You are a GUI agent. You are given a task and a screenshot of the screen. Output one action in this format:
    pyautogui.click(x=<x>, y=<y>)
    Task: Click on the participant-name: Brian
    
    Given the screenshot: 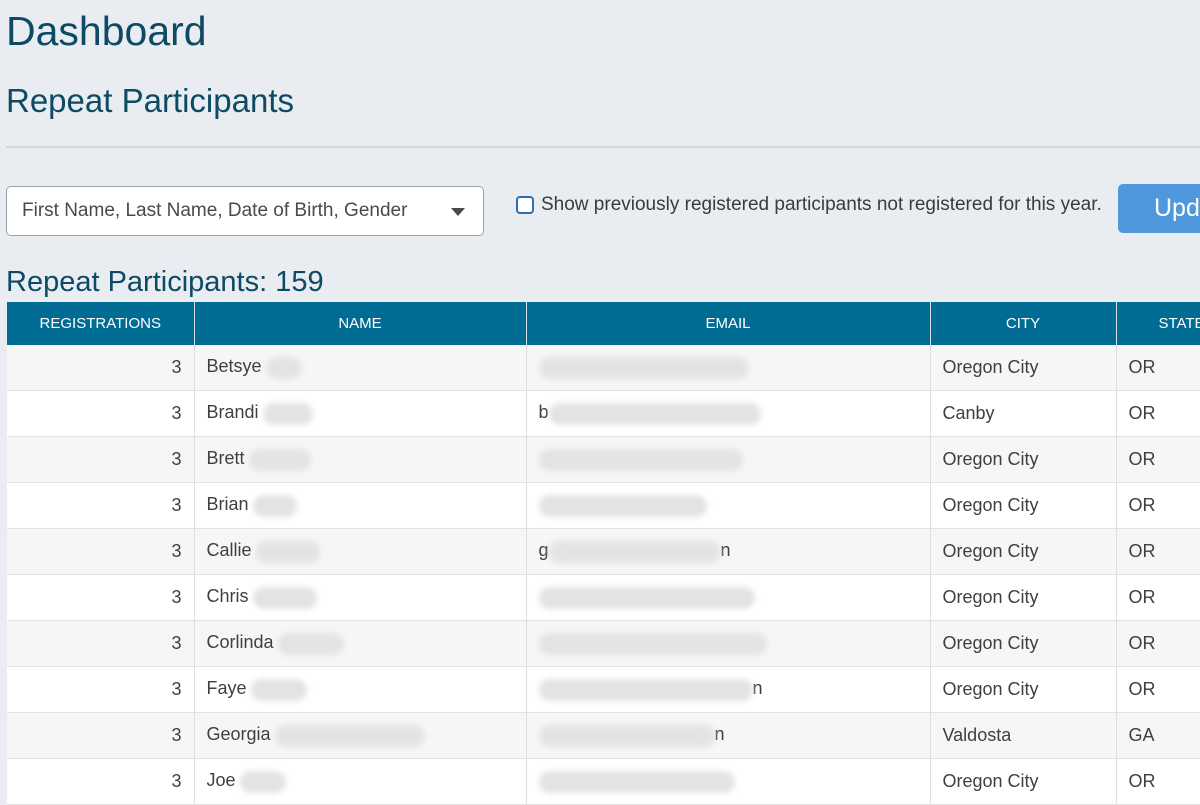 What is the action you would take?
    pyautogui.click(x=227, y=504)
    